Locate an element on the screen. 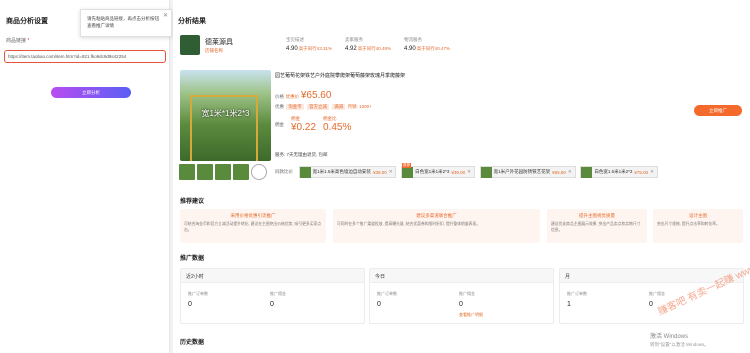 The width and height of the screenshot is (750, 353). compare-text: 白色宽1.5米1米2*3 is located at coordinates (613, 171).